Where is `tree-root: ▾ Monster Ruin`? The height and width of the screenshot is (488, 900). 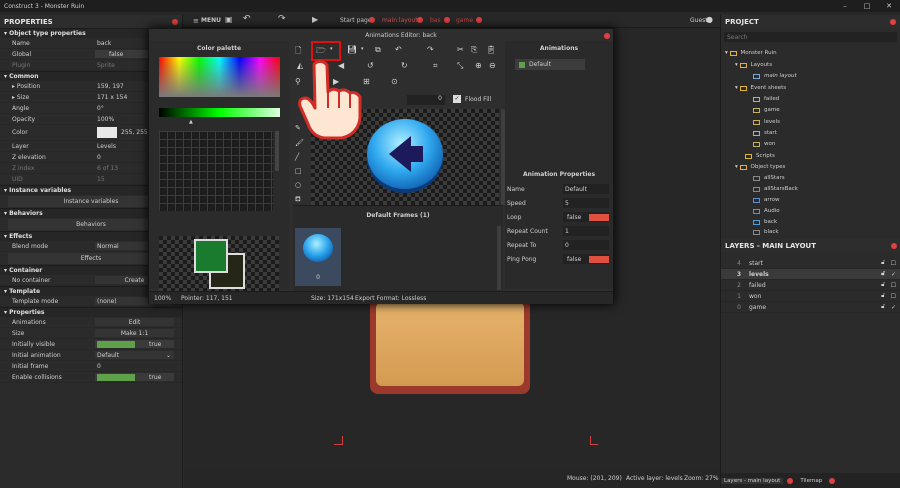 tree-root: ▾ Monster Ruin is located at coordinates (751, 53).